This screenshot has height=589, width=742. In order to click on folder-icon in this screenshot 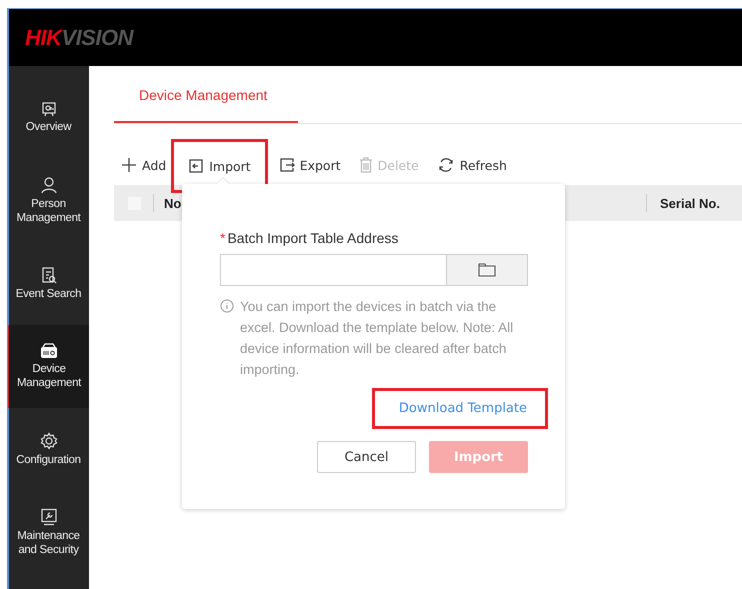, I will do `click(487, 270)`.